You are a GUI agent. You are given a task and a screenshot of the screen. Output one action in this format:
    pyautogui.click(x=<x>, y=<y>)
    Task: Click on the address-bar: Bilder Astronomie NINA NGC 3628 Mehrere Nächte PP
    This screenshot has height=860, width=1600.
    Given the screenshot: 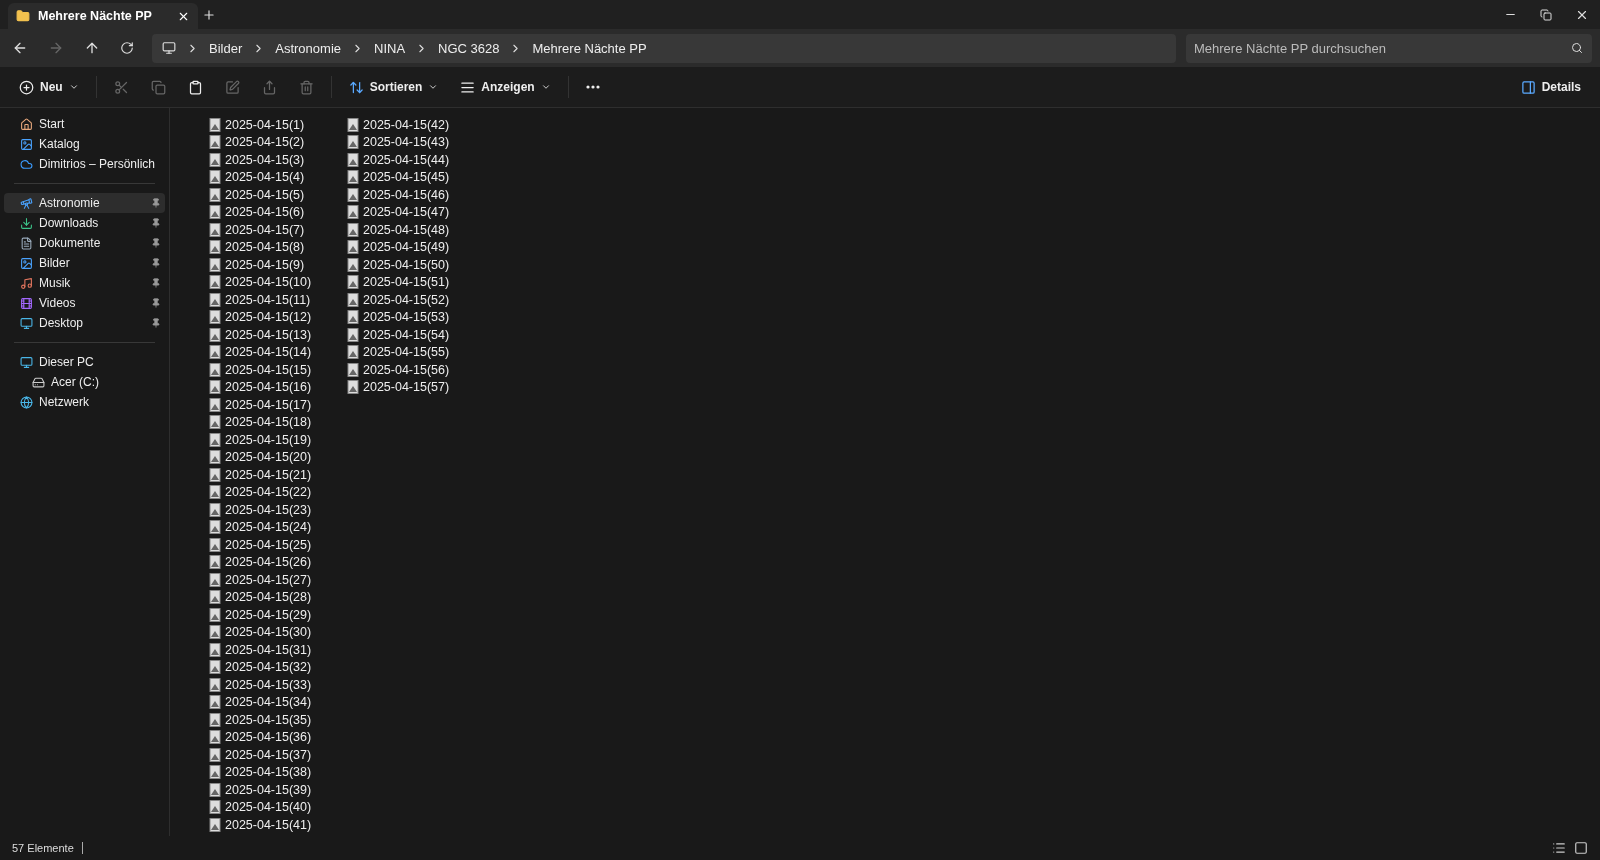 What is the action you would take?
    pyautogui.click(x=664, y=48)
    